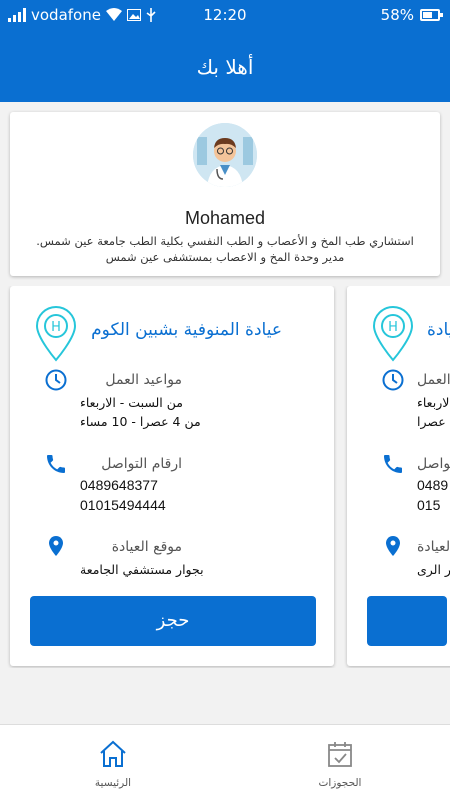 The height and width of the screenshot is (800, 450). I want to click on doctor-avatar, so click(225, 155).